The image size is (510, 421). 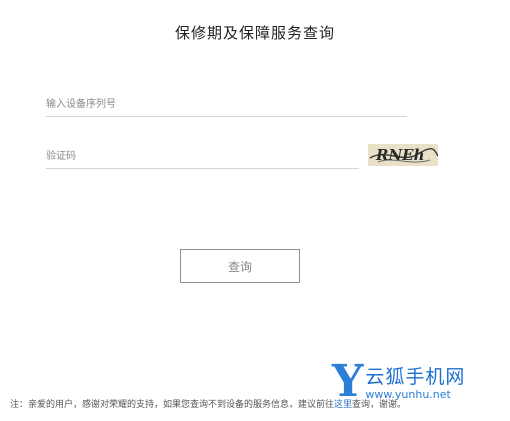 I want to click on serial-number-field, so click(x=226, y=104).